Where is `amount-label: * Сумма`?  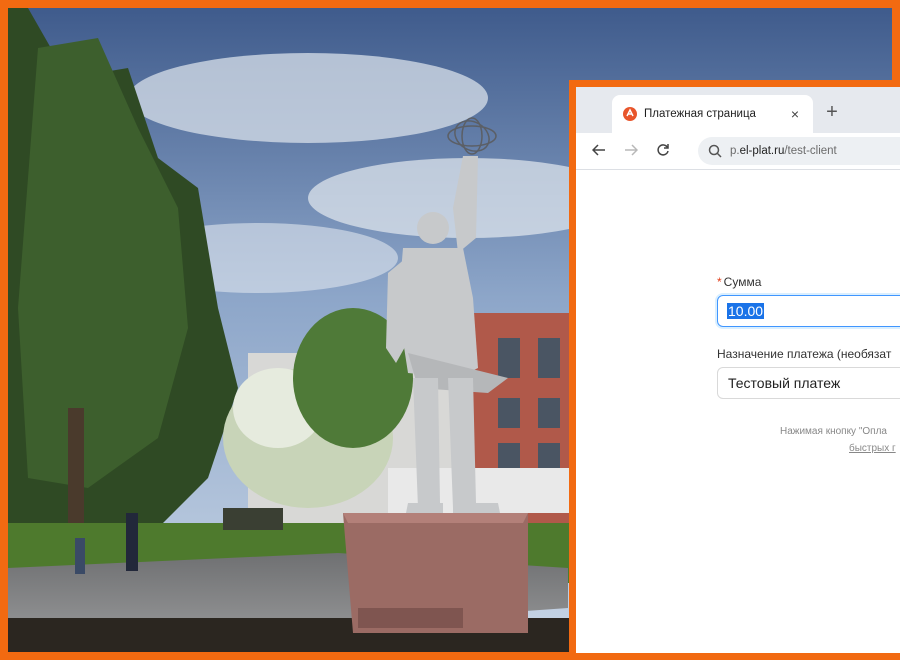 amount-label: * Сумма is located at coordinates (739, 282).